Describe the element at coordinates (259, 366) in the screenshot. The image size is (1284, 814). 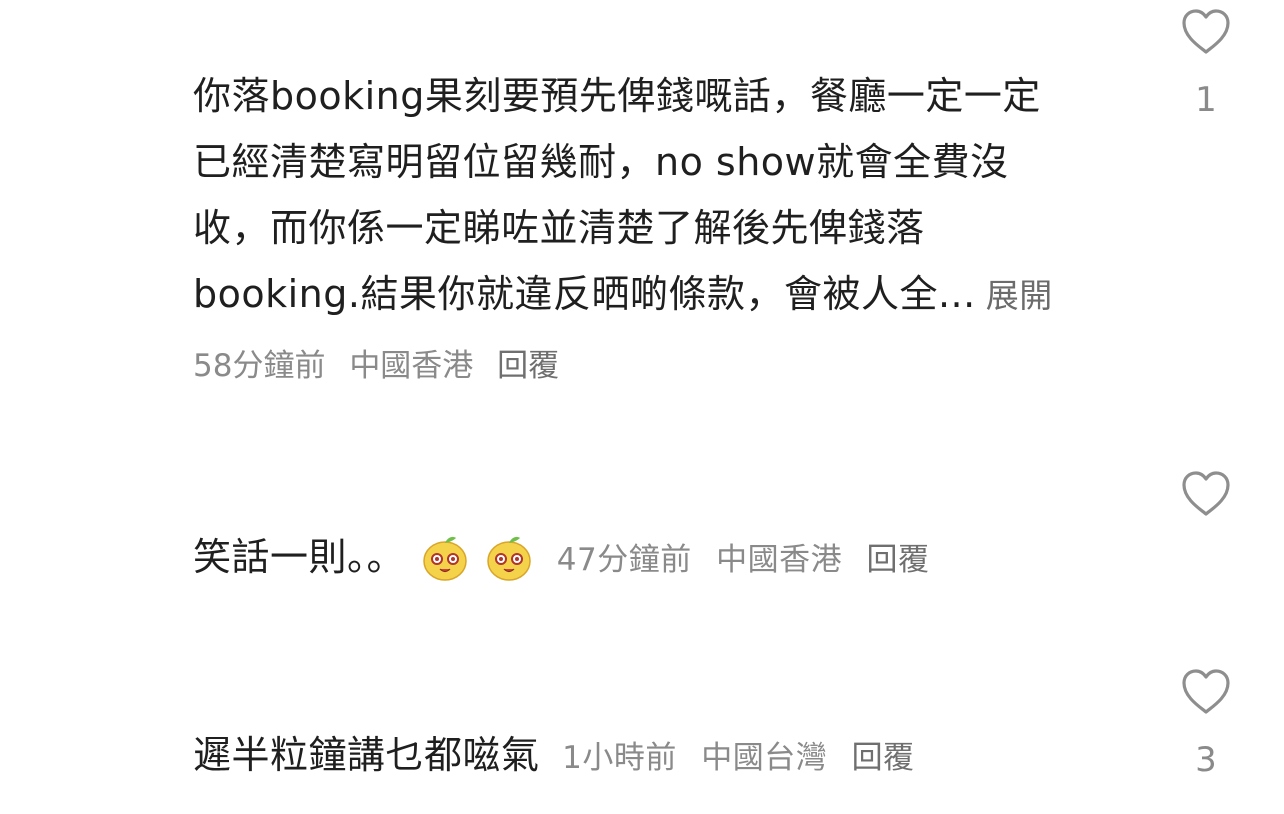
I see `comment-time: 58分鐘前` at that location.